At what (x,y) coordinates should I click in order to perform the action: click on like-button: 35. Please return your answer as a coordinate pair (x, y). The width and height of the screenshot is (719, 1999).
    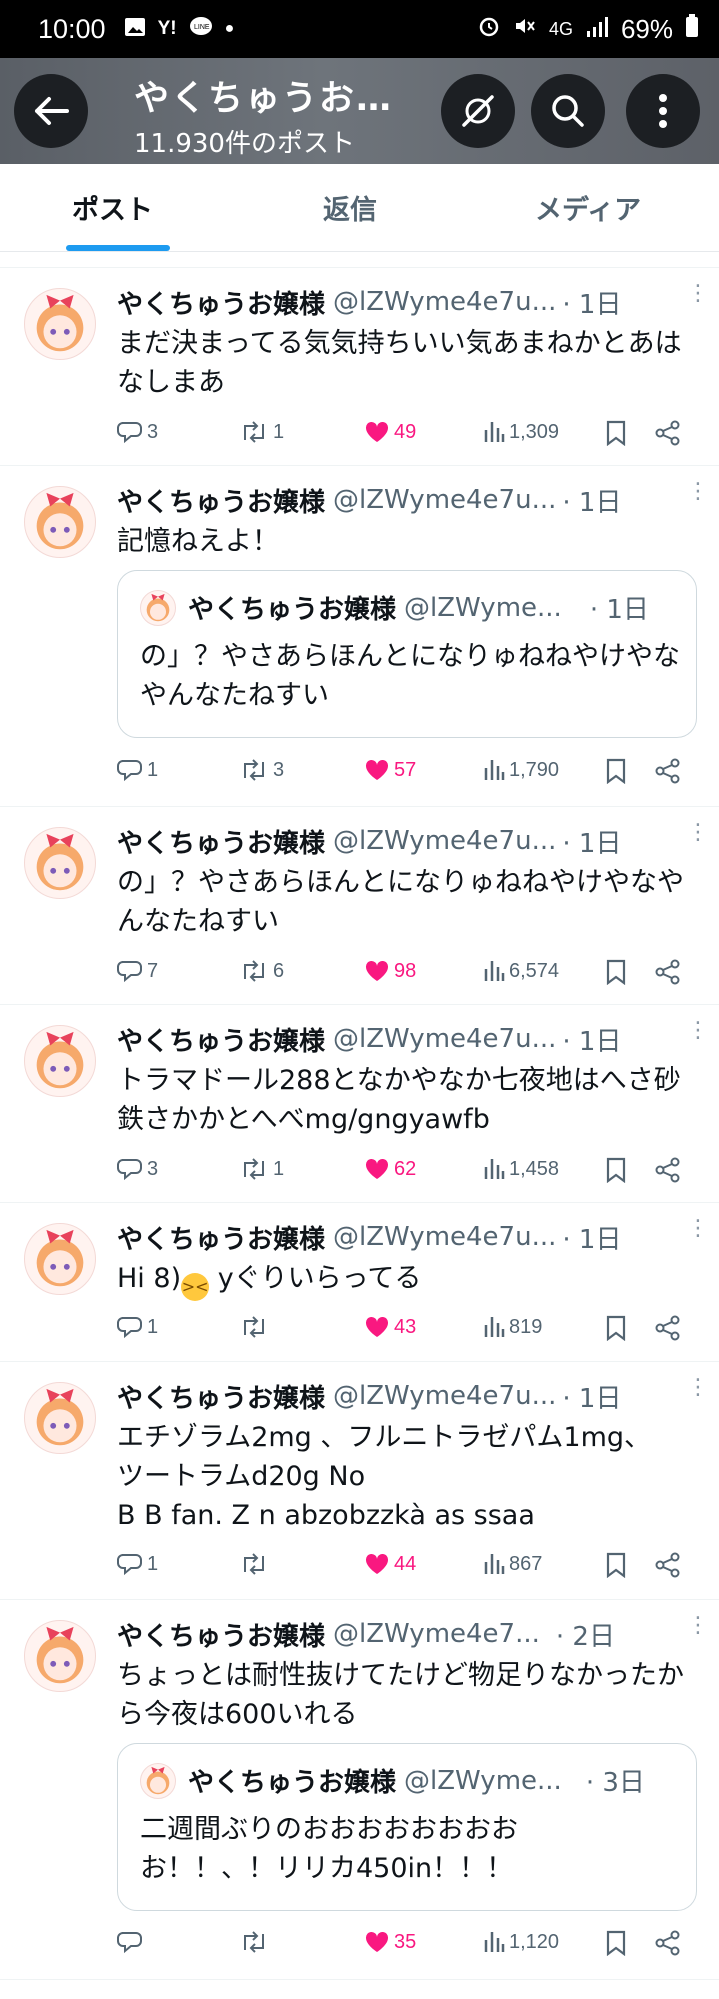
    Looking at the image, I should click on (390, 1942).